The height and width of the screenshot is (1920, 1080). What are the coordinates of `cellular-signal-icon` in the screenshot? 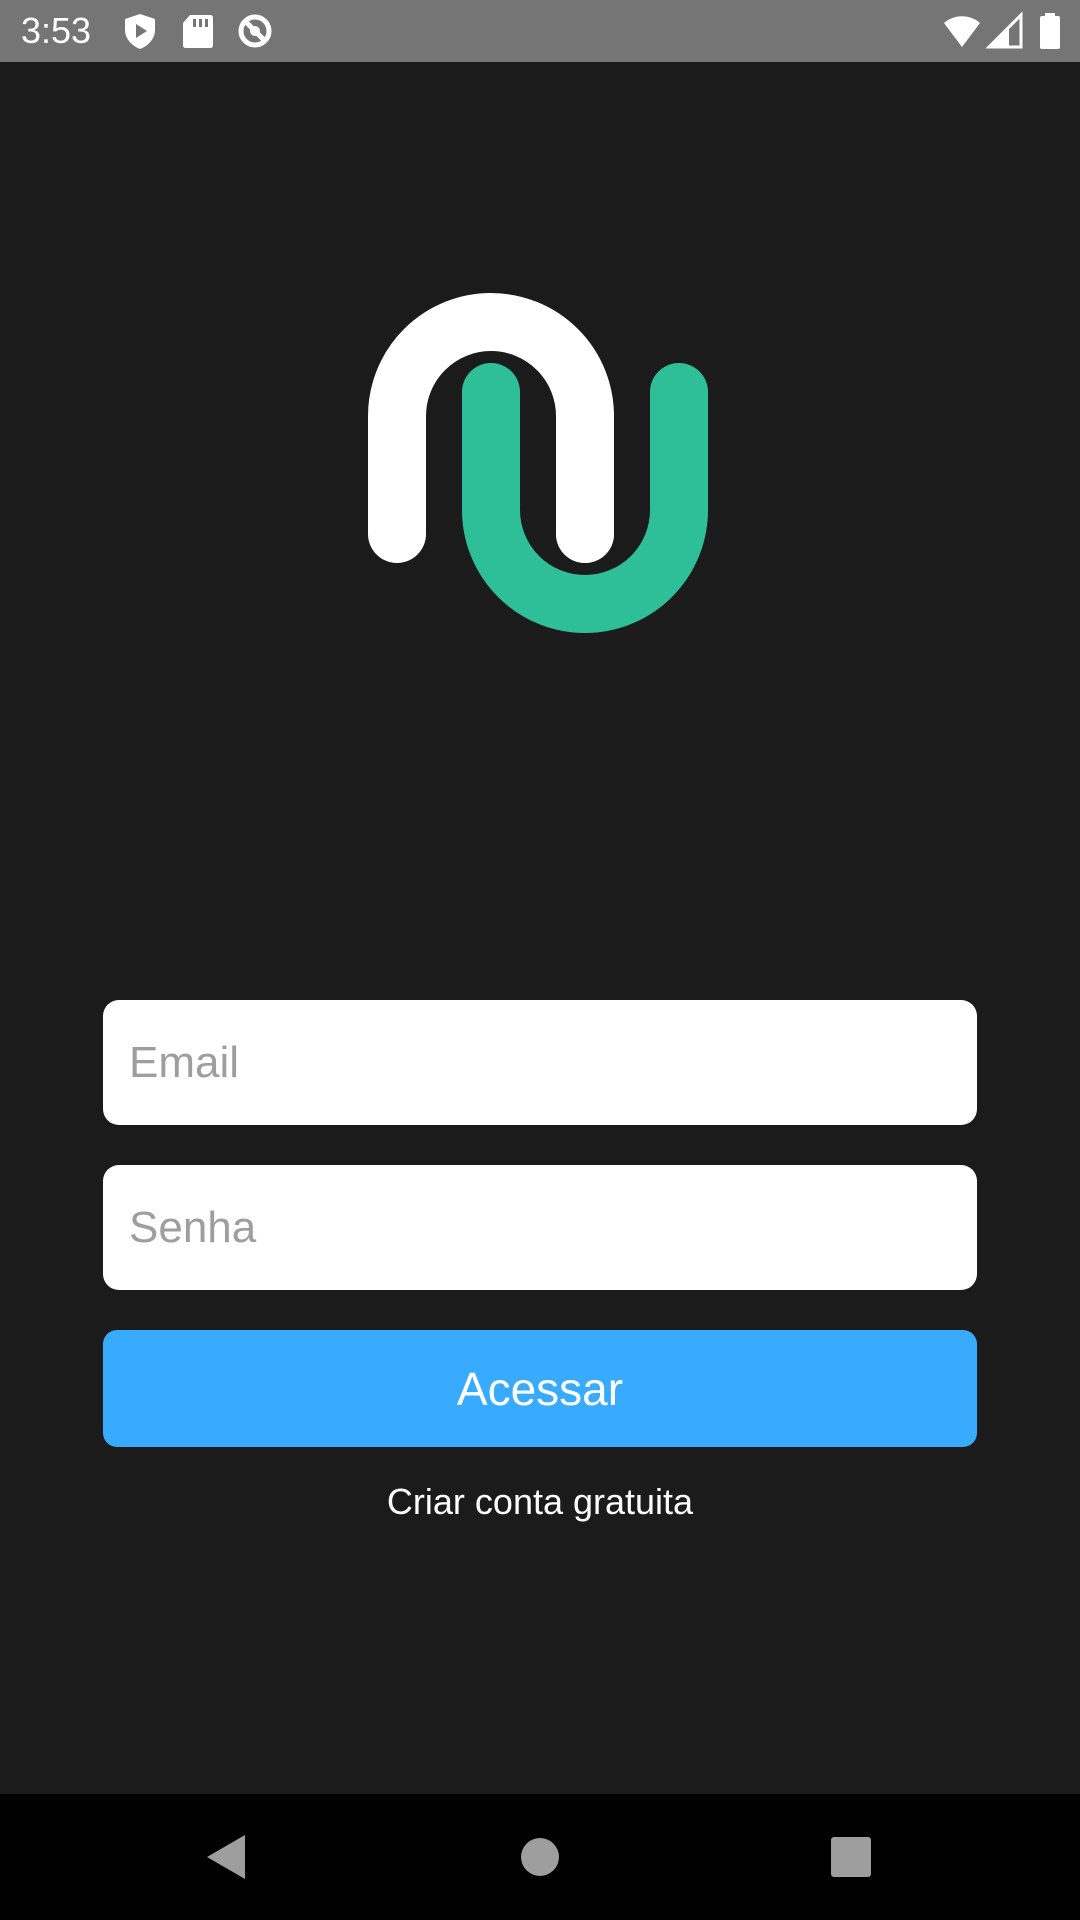 It's located at (1004, 30).